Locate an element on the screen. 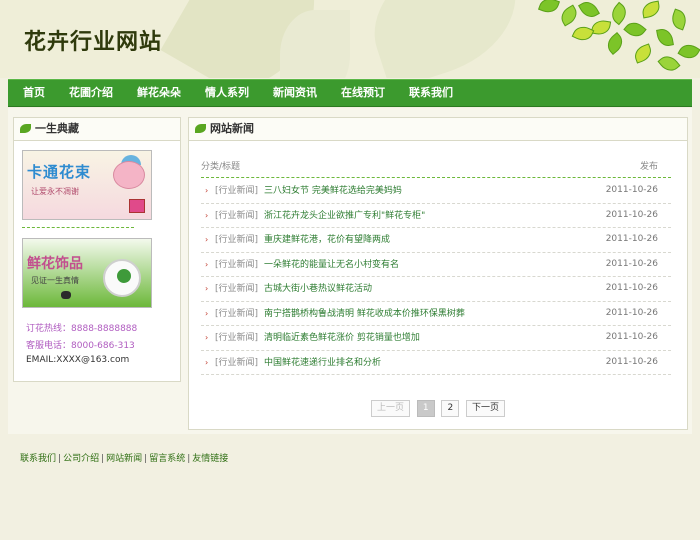 The width and height of the screenshot is (700, 540). divider is located at coordinates (78, 227).